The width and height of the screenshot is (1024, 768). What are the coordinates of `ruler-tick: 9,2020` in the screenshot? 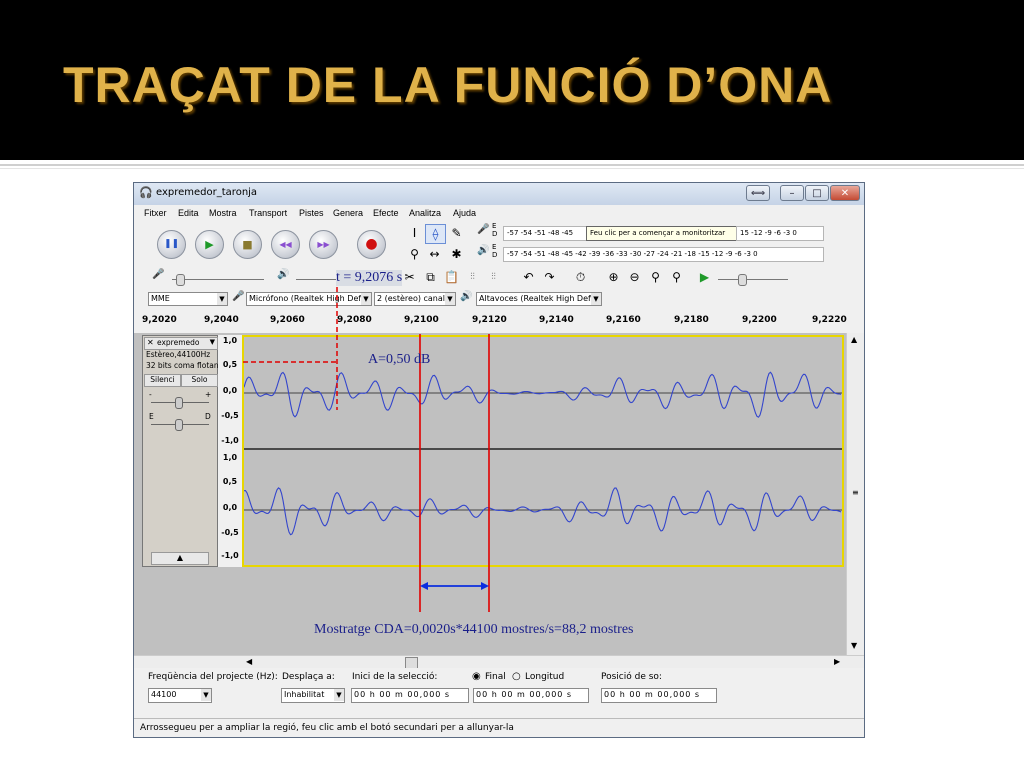 It's located at (159, 320).